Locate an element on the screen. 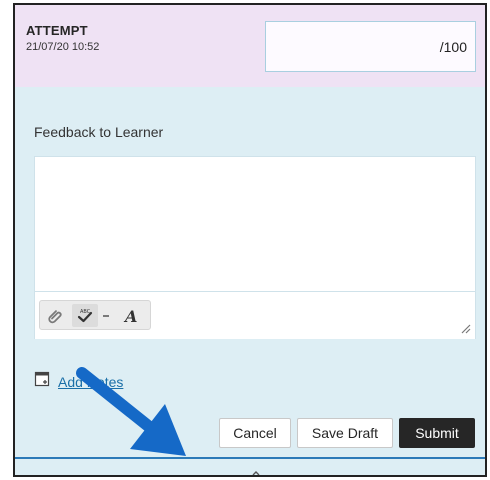 Image resolution: width=490 pixels, height=480 pixels. save-draft-button: Save Draft is located at coordinates (345, 433).